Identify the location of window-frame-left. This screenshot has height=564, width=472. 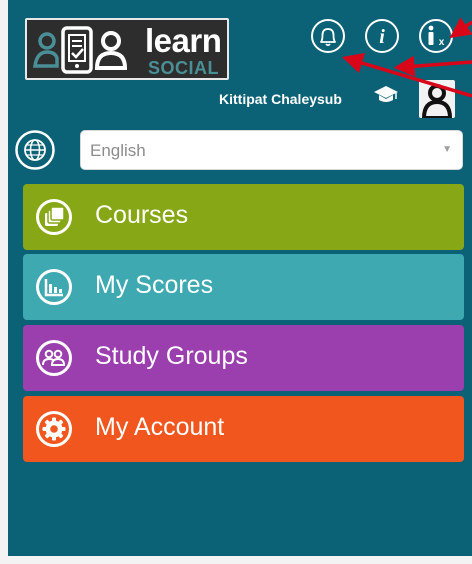
(4, 282).